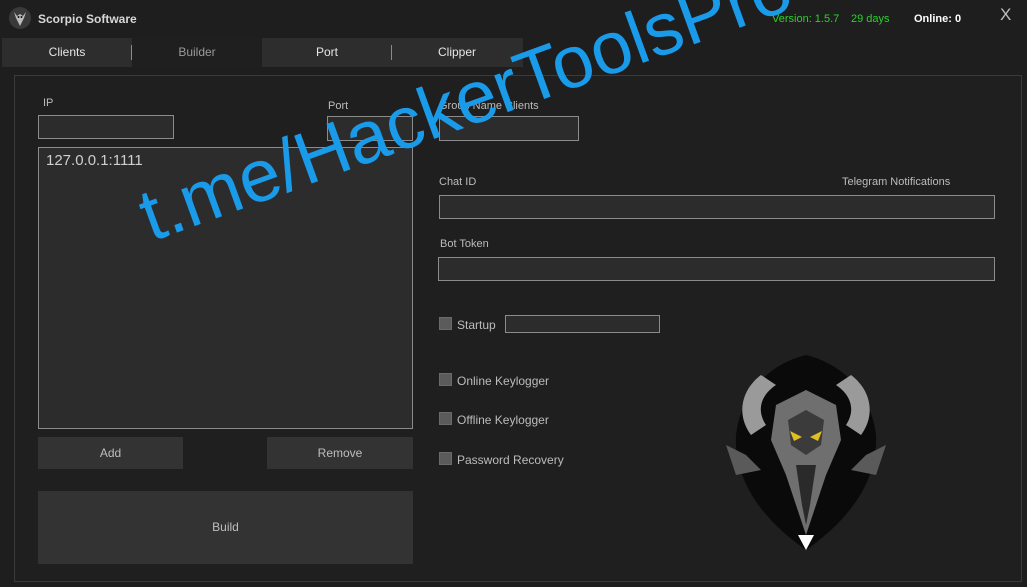  What do you see at coordinates (510, 460) in the screenshot?
I see `password-recovery-label: Password Recovery` at bounding box center [510, 460].